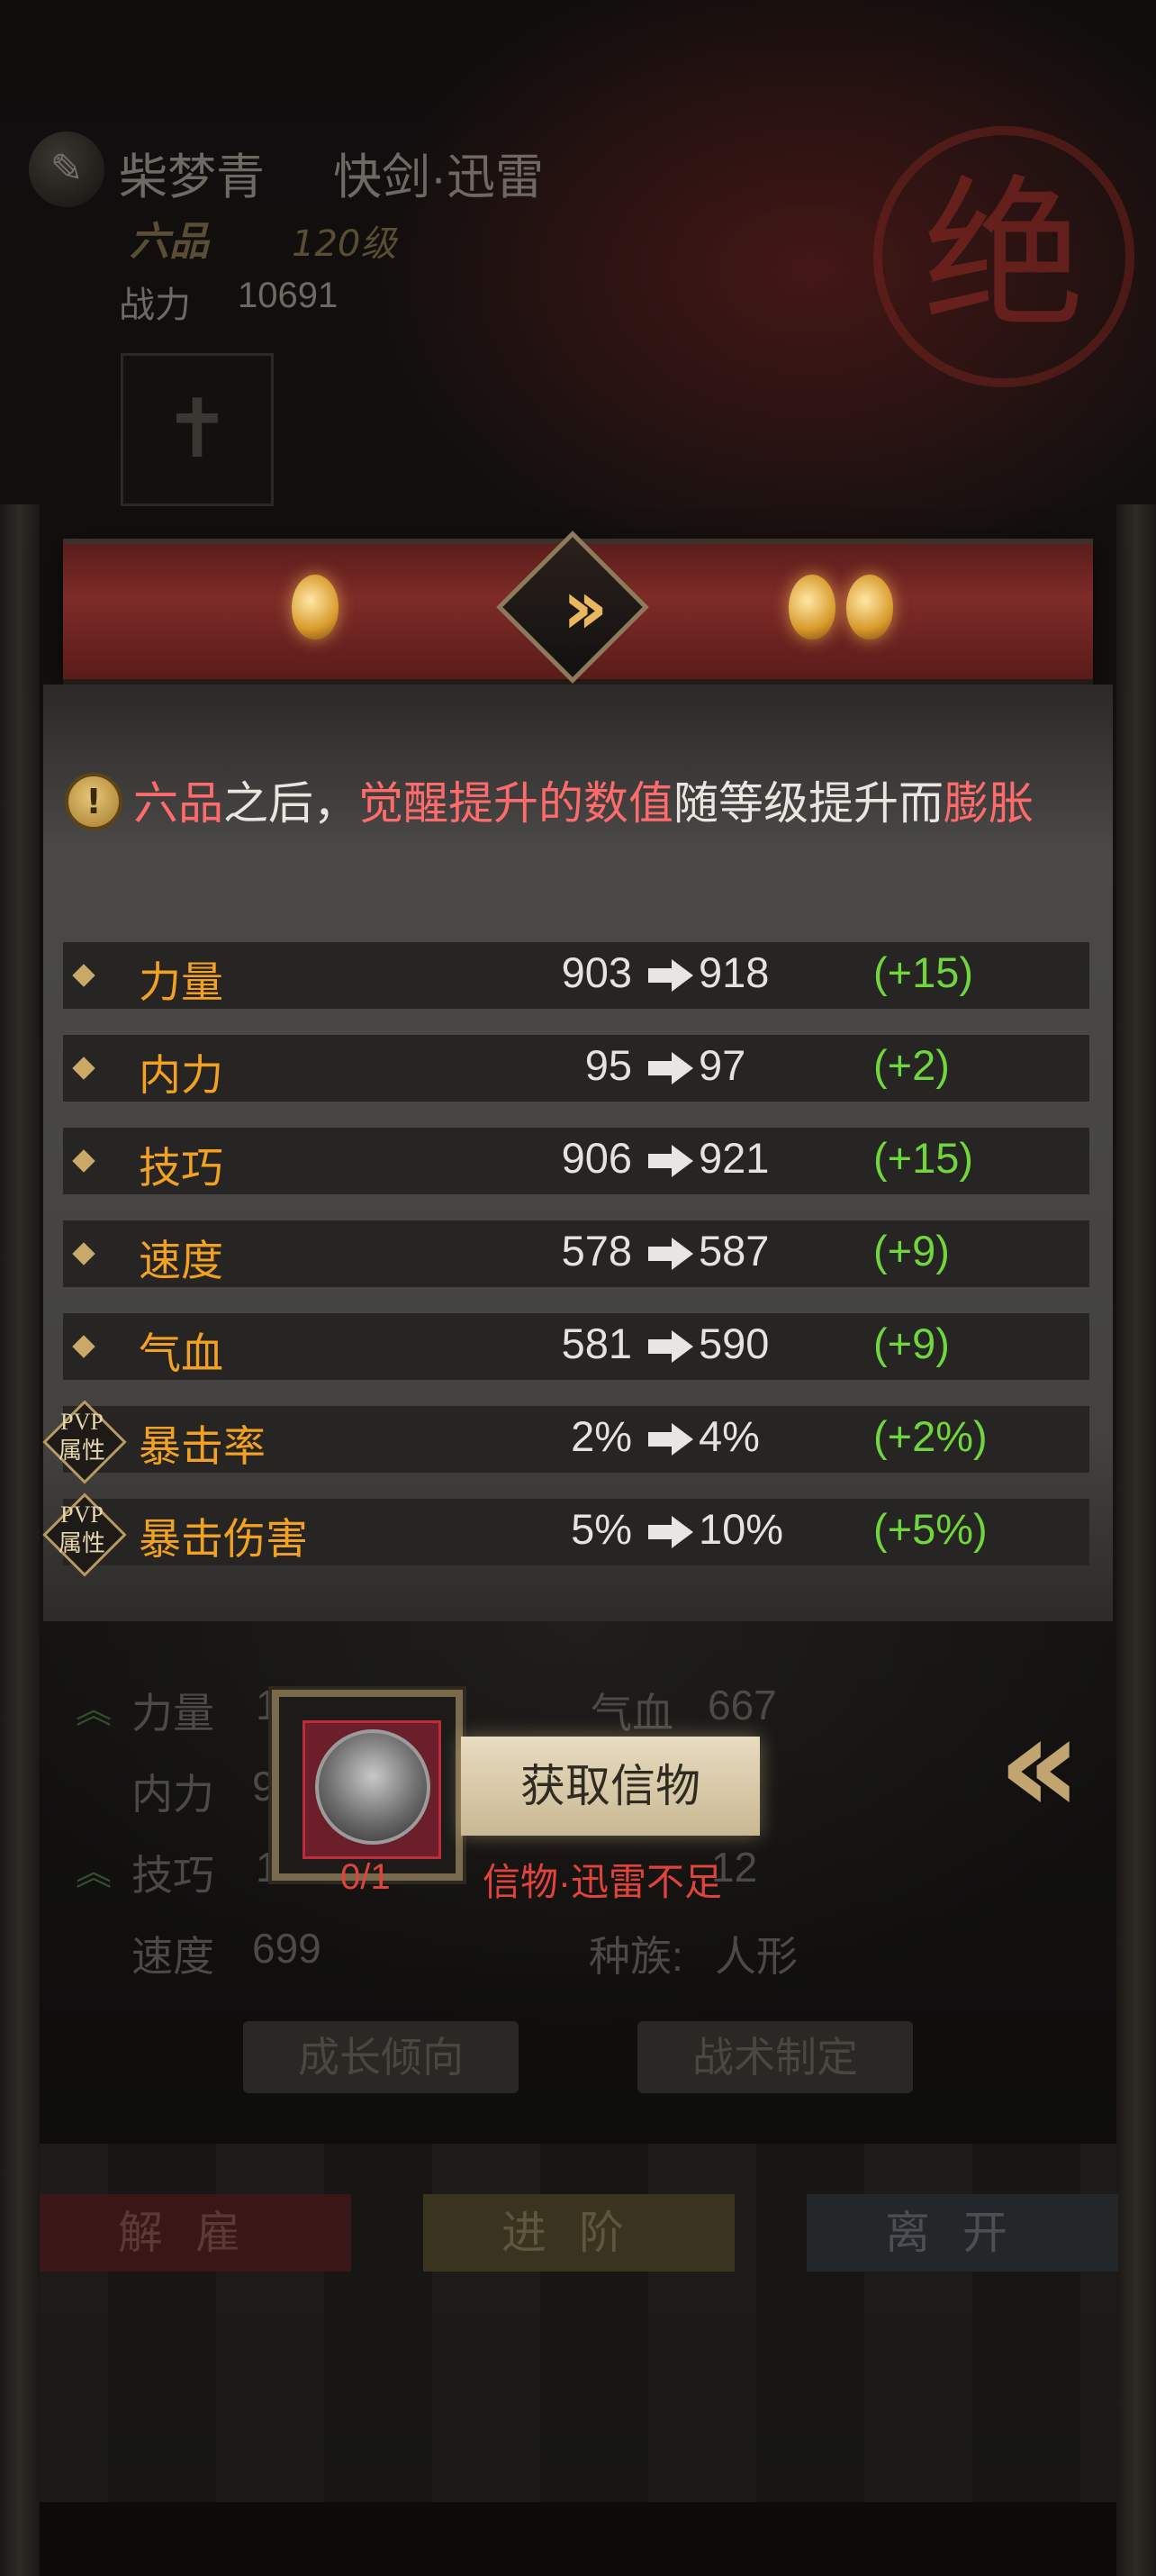 The width and height of the screenshot is (1156, 2576). I want to click on stat-old-value: 578, so click(596, 1250).